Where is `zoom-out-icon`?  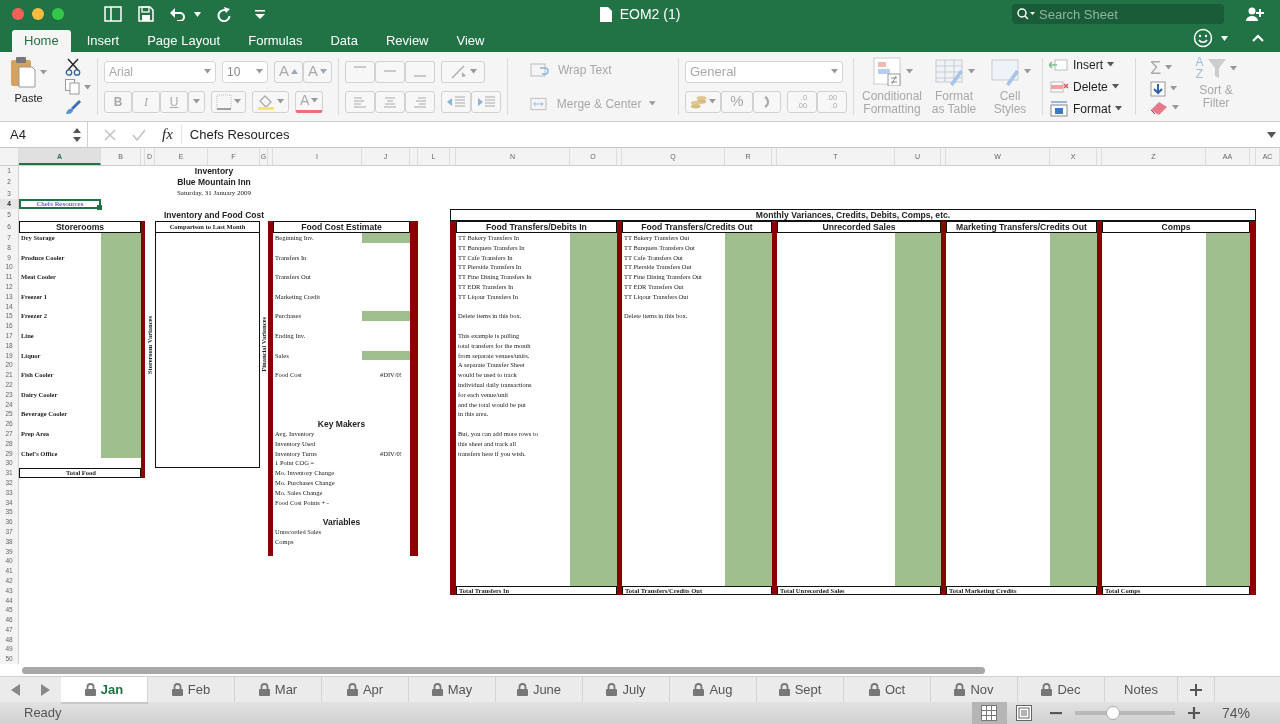
zoom-out-icon is located at coordinates (1055, 713).